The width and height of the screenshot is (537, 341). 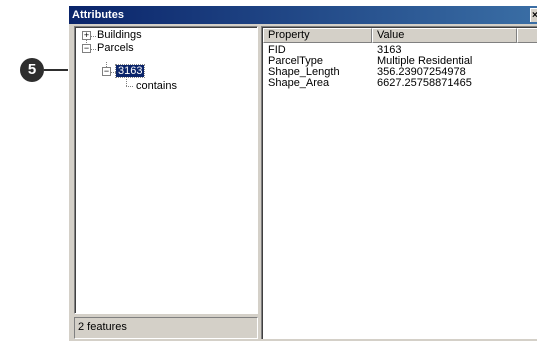 I want to click on column-header-extra, so click(x=527, y=35).